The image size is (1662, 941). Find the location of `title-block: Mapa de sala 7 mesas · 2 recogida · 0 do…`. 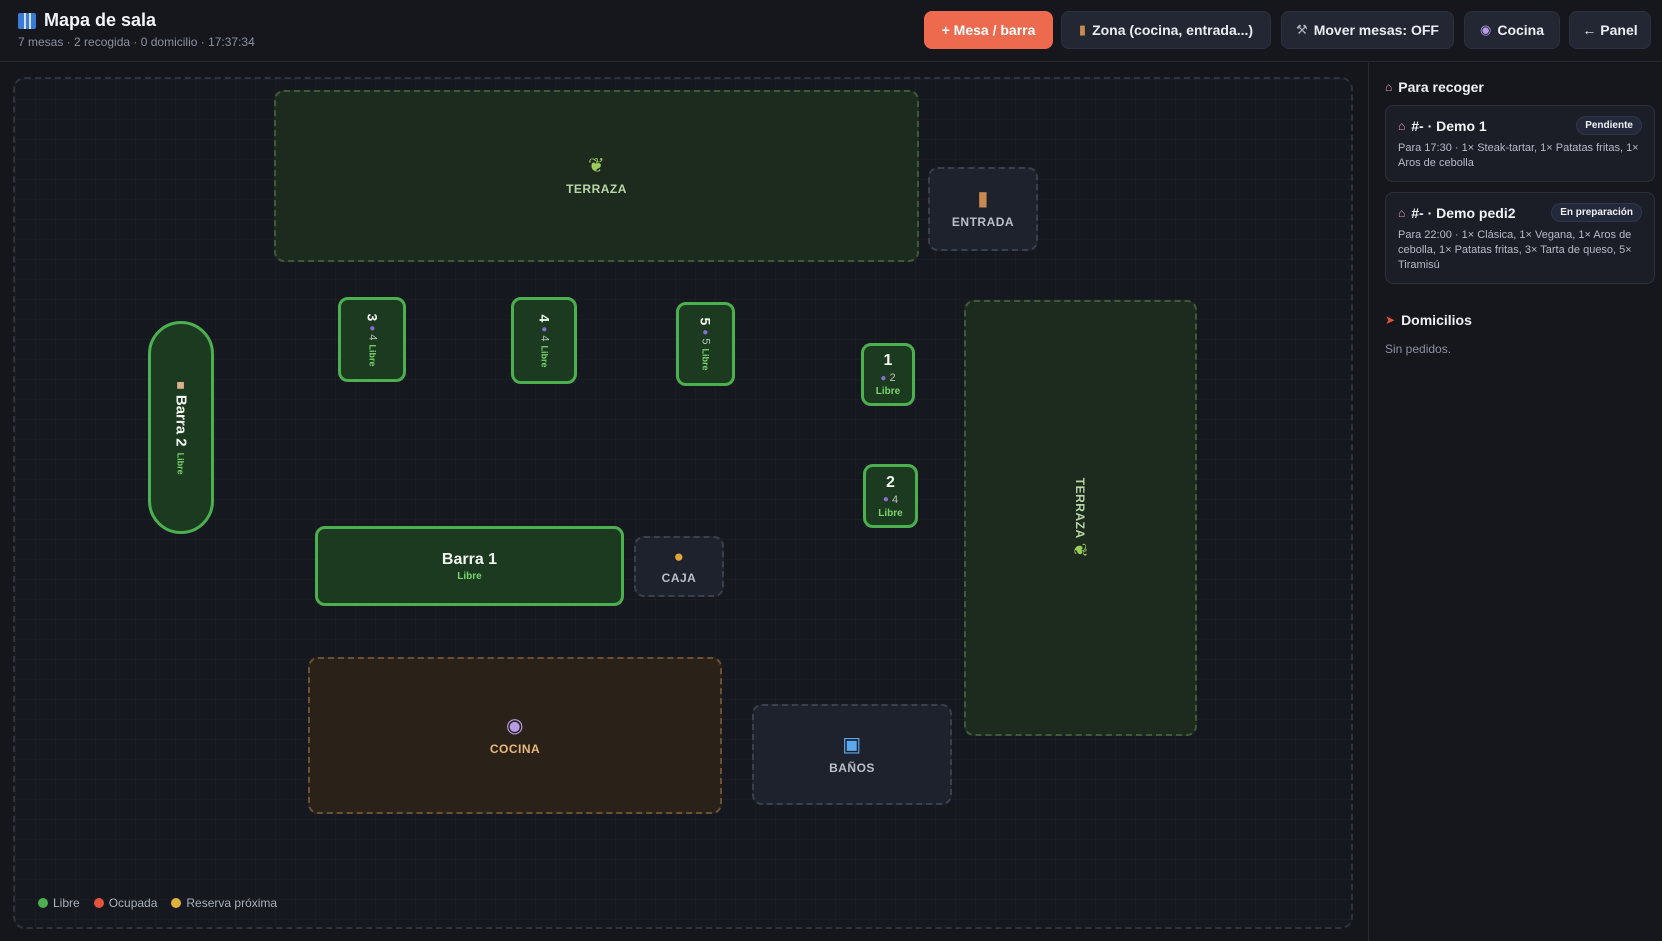

title-block: Mapa de sala 7 mesas · 2 recogida · 0 do… is located at coordinates (136, 29).